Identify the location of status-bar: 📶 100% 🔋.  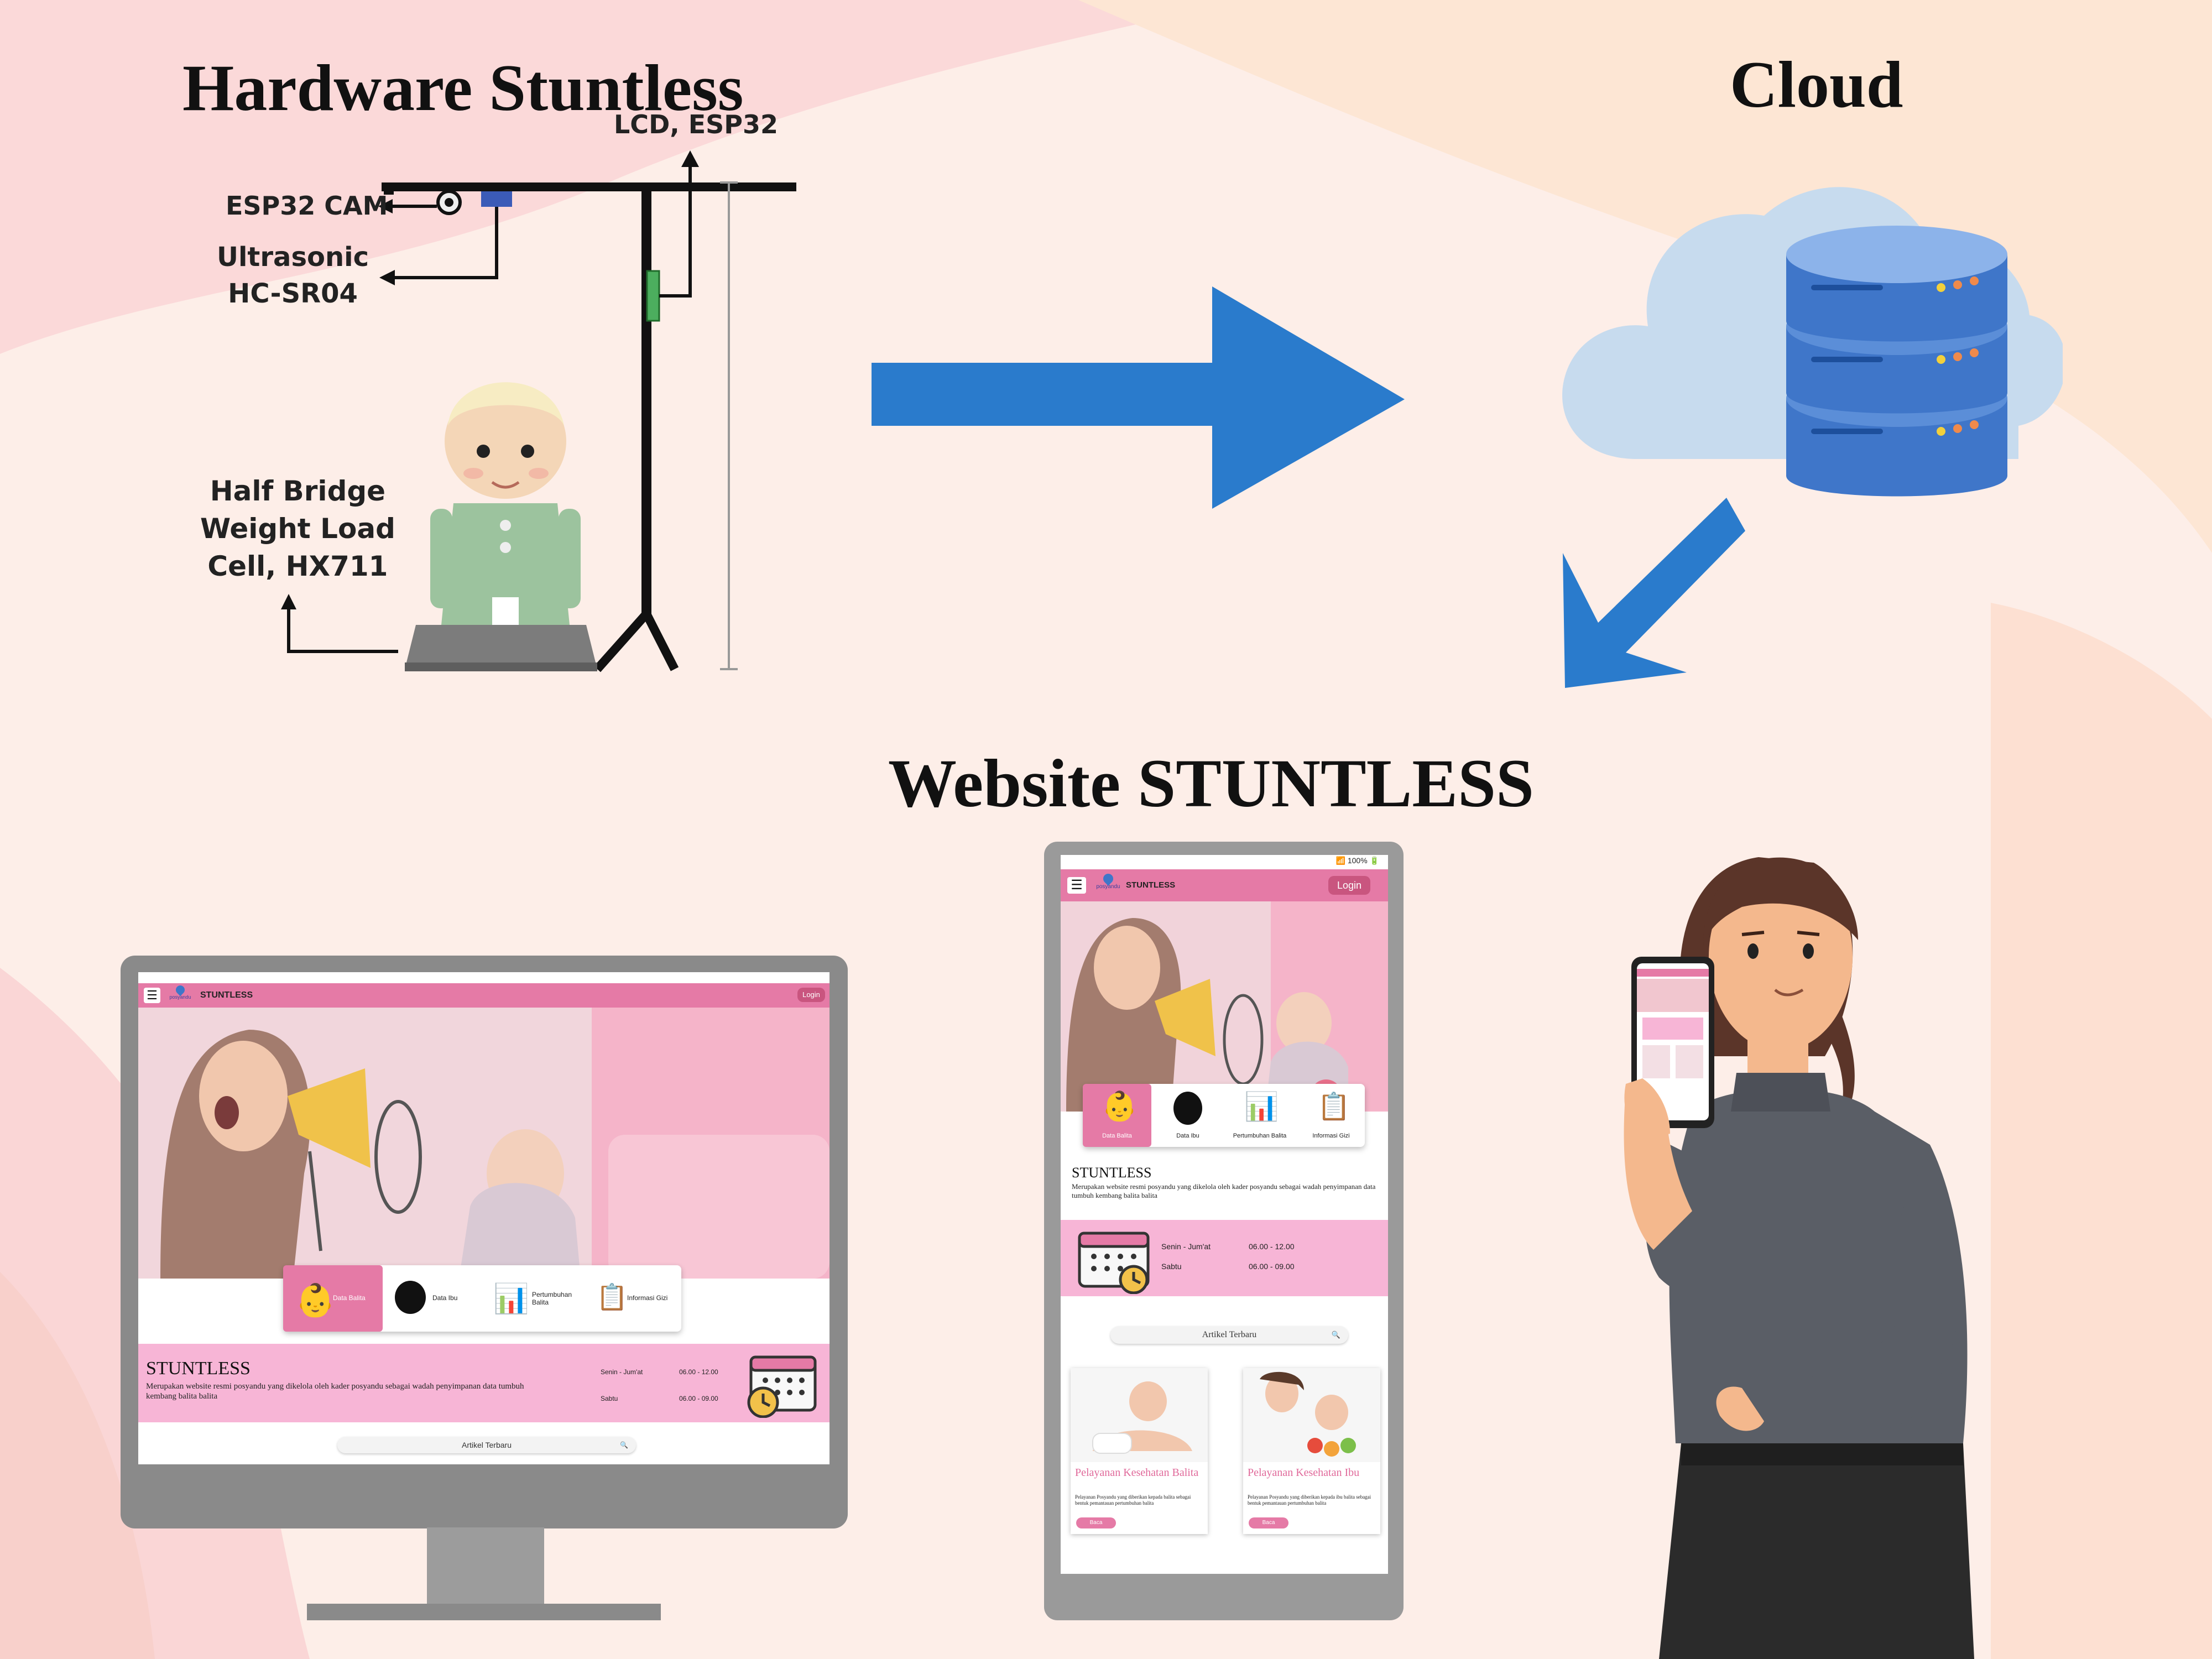
(1357, 861).